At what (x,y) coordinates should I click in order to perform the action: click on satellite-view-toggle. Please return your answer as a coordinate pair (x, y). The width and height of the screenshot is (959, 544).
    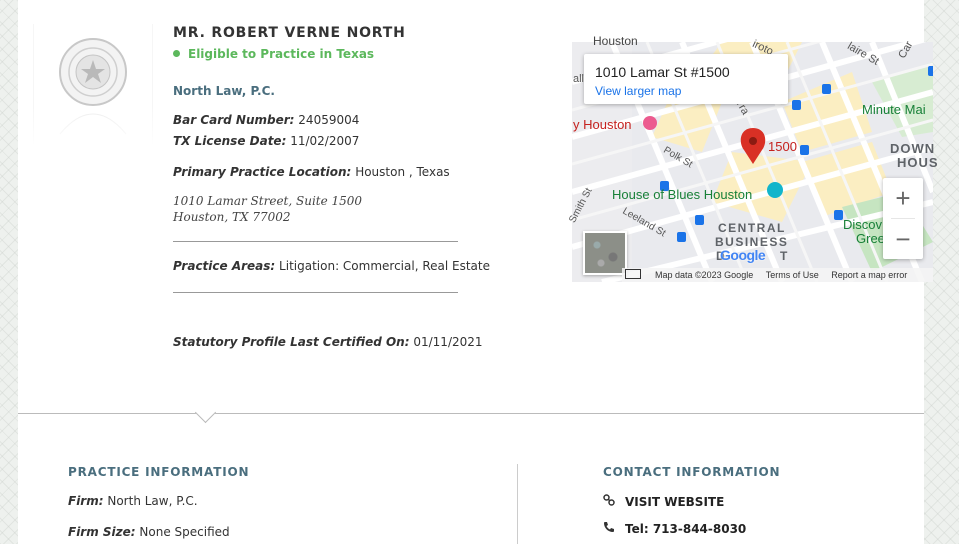
    Looking at the image, I should click on (605, 253).